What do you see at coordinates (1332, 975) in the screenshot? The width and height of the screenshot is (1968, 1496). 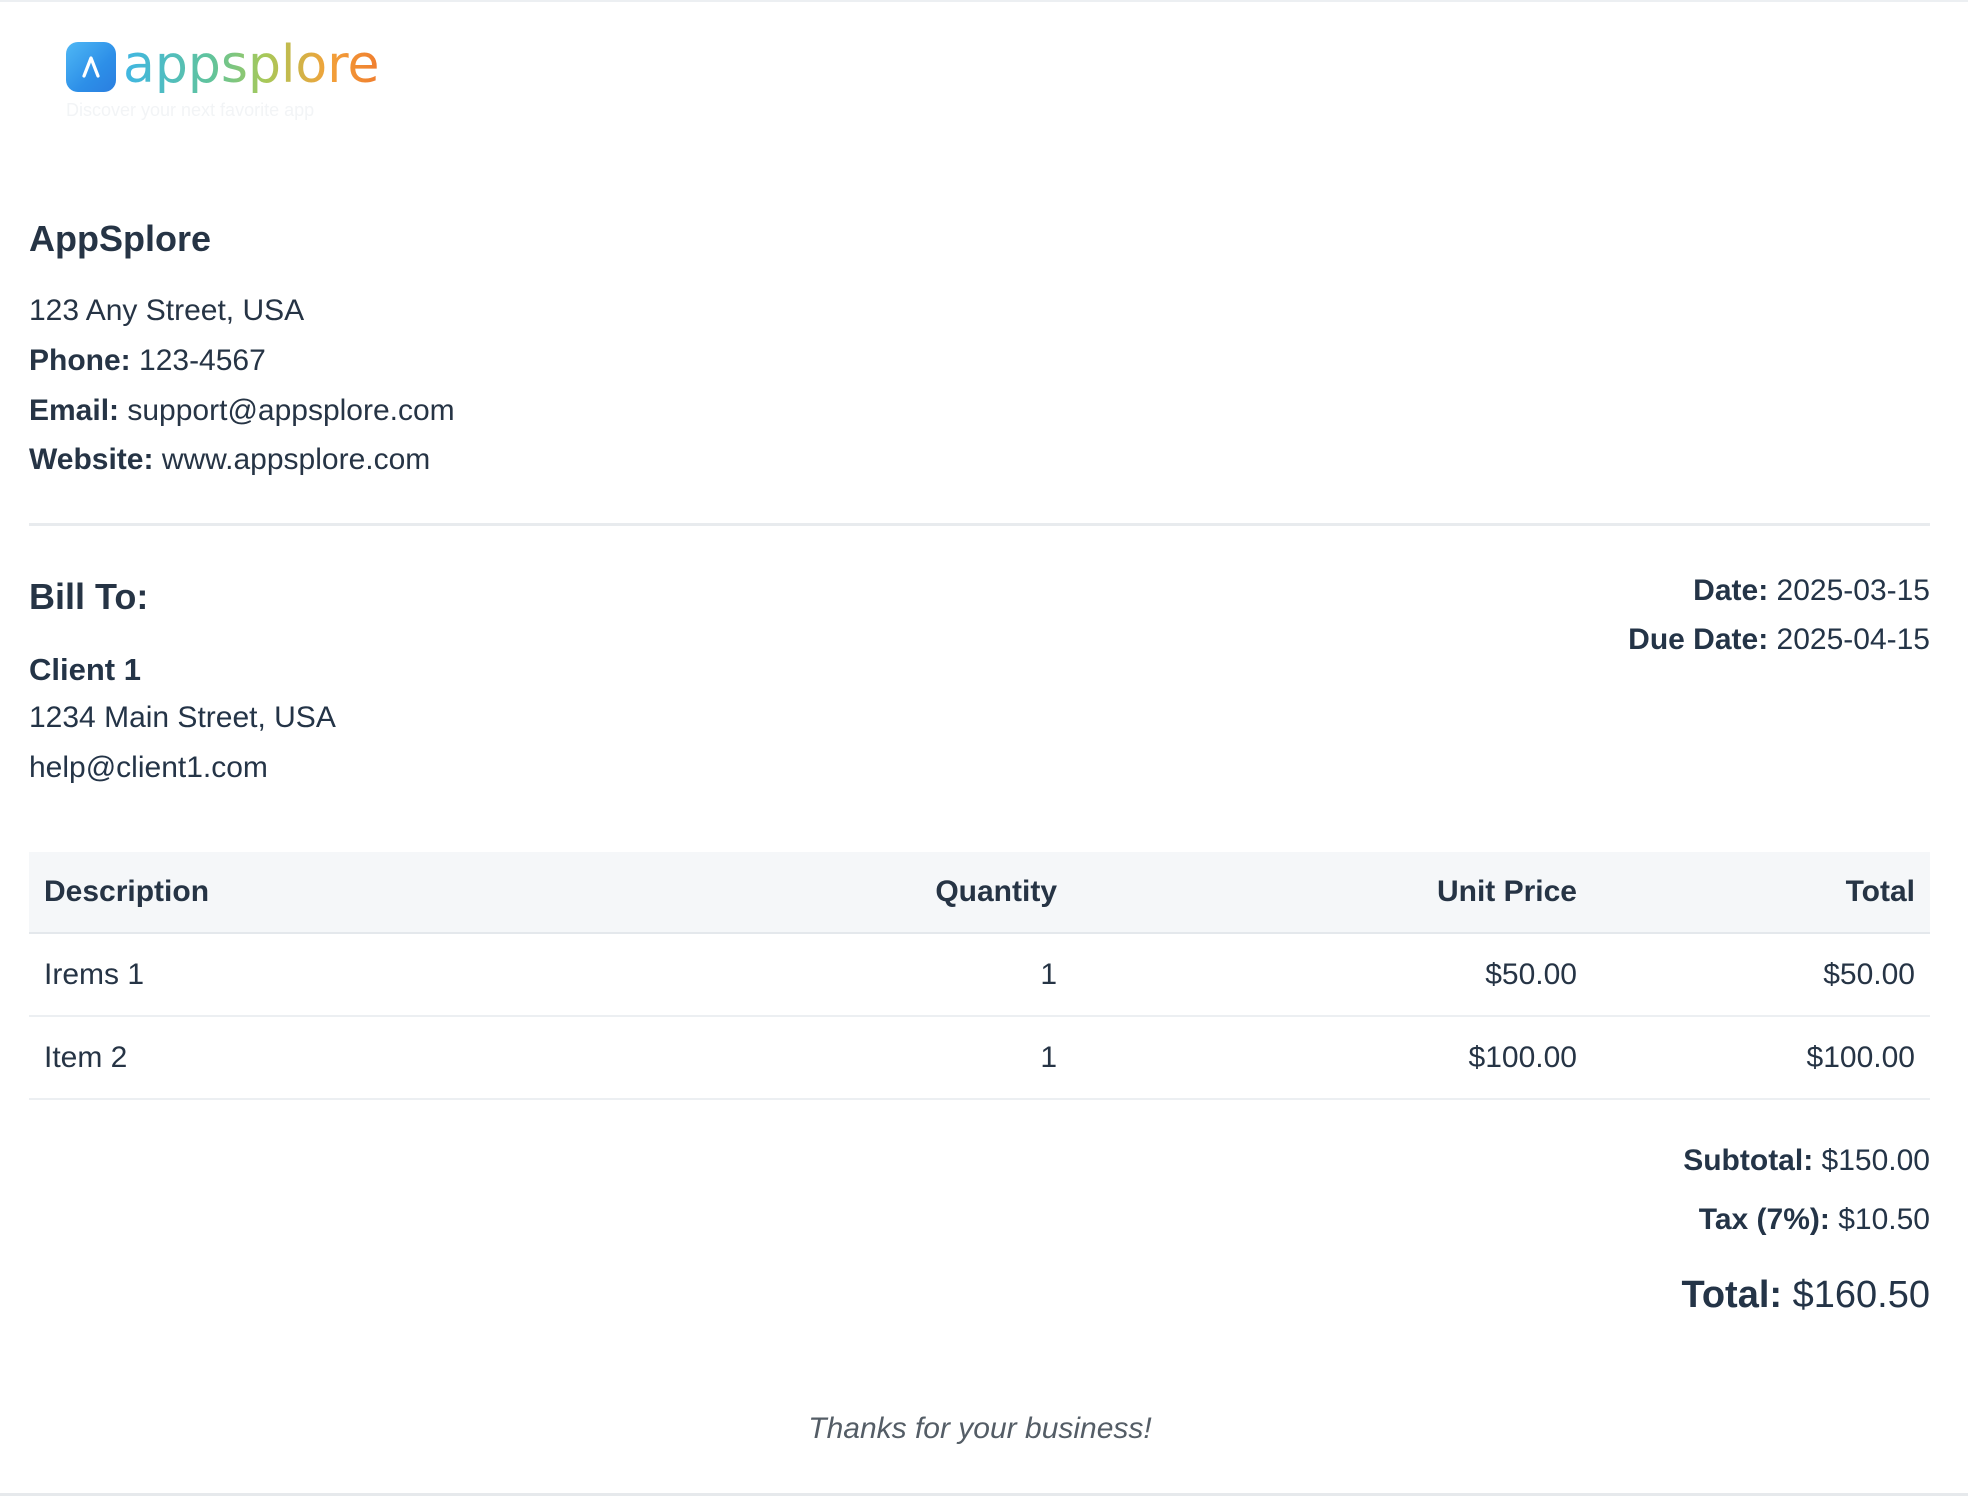 I see `item-unit-price: $50.00` at bounding box center [1332, 975].